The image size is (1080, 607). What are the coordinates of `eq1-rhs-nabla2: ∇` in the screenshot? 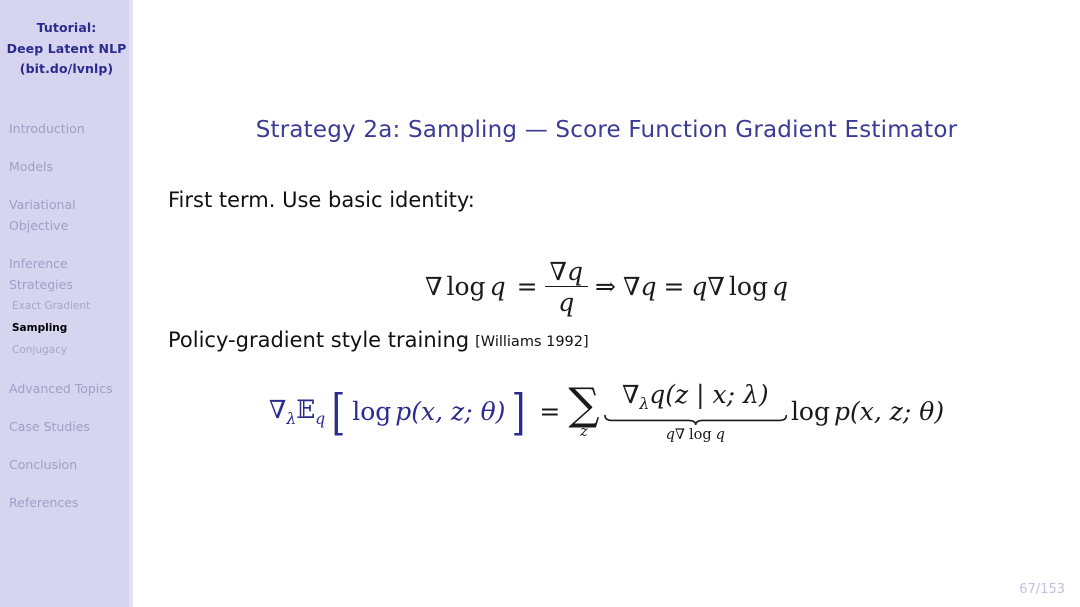 It's located at (716, 286).